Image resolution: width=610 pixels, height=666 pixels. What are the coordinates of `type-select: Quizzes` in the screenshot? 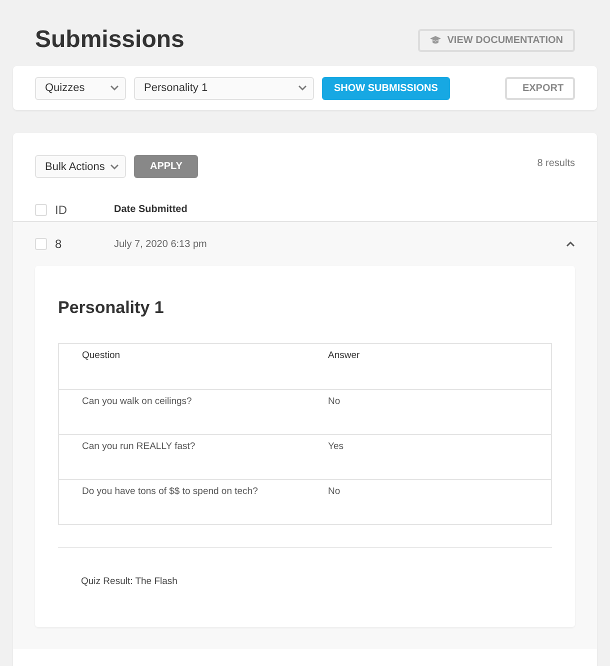 It's located at (80, 88).